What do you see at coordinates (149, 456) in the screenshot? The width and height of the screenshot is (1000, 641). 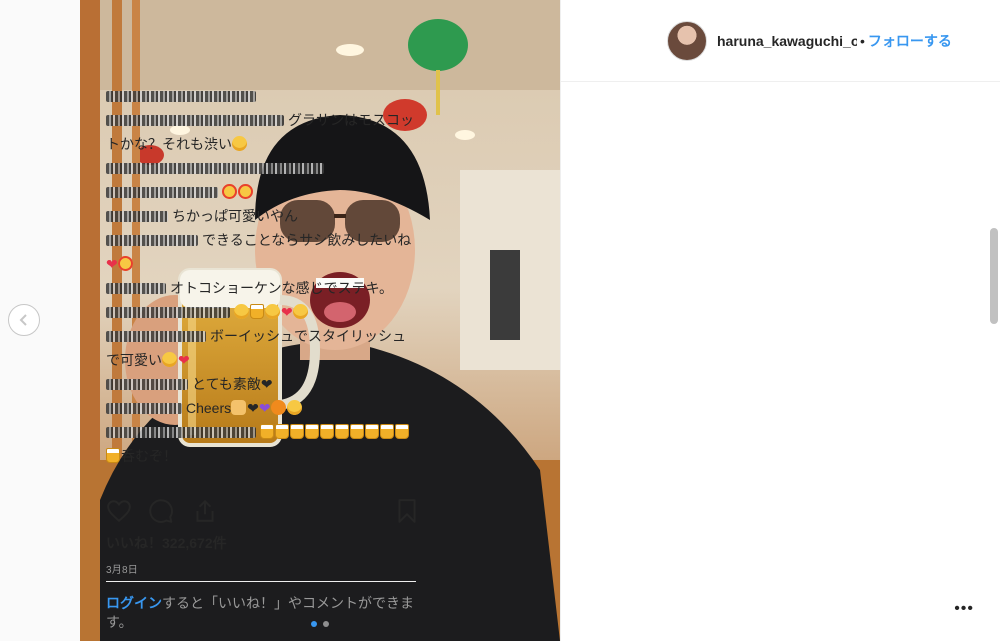 I see `comment-text: 呑むぞ！` at bounding box center [149, 456].